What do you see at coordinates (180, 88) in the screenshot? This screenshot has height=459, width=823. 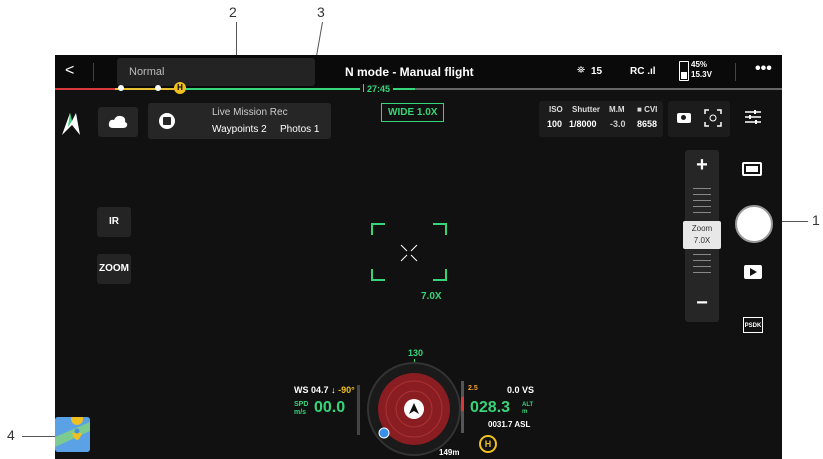 I see `home-marker-icon: H` at bounding box center [180, 88].